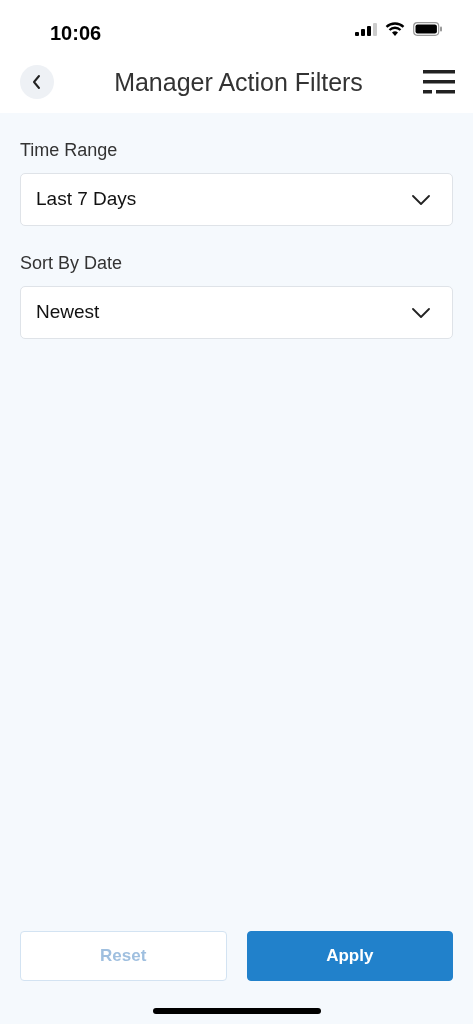 The width and height of the screenshot is (473, 1024). I want to click on chevron-left-icon, so click(37, 81).